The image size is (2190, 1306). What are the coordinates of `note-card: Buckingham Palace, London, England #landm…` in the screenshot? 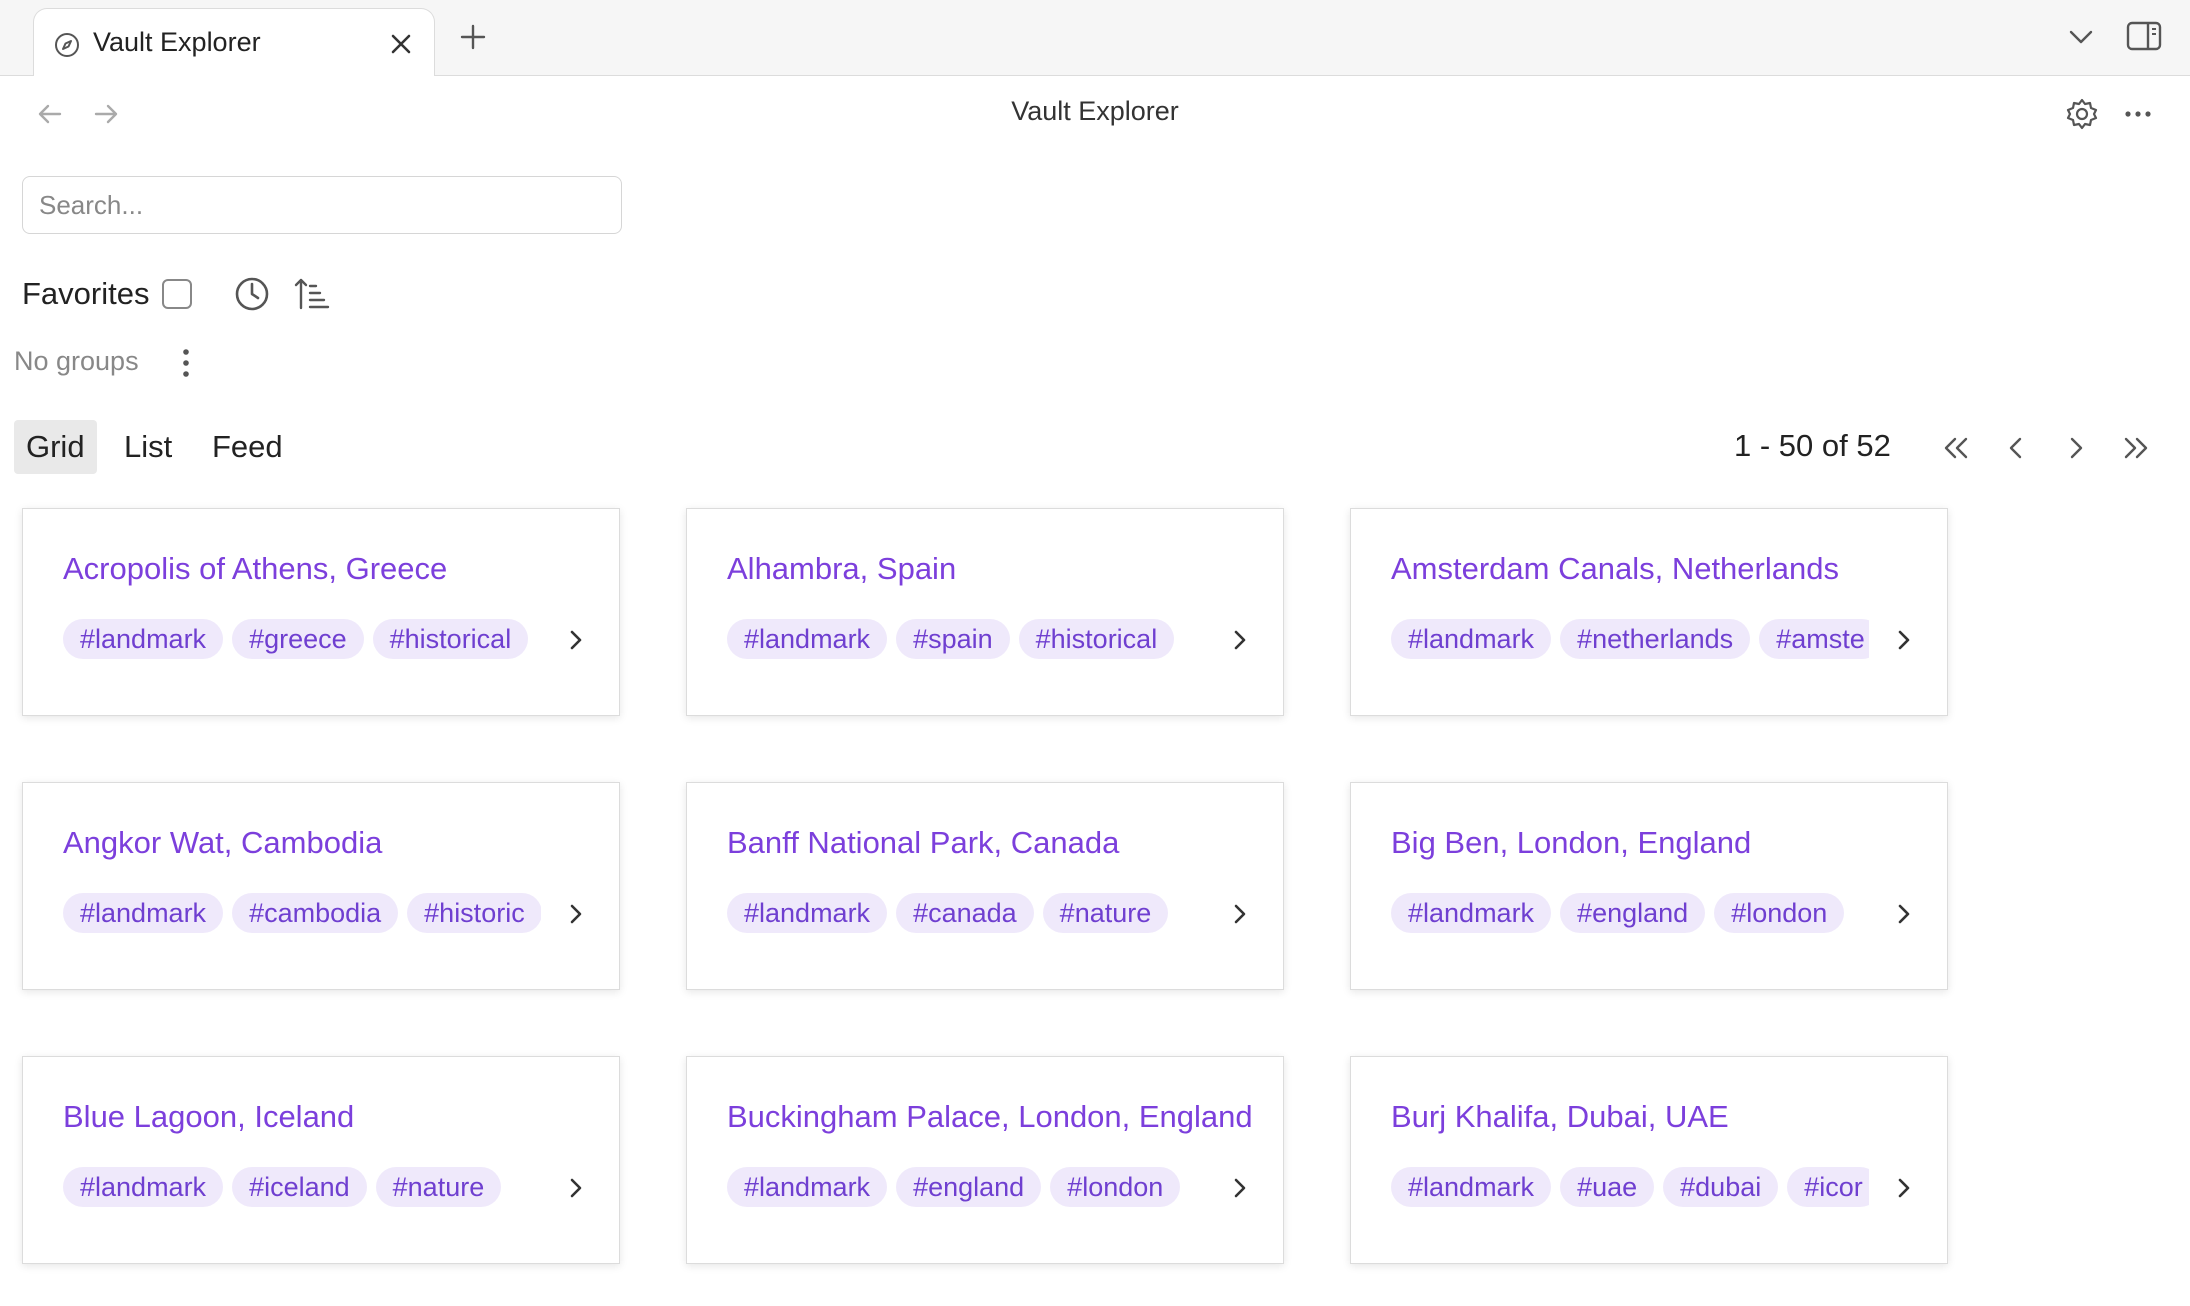 It's located at (985, 1160).